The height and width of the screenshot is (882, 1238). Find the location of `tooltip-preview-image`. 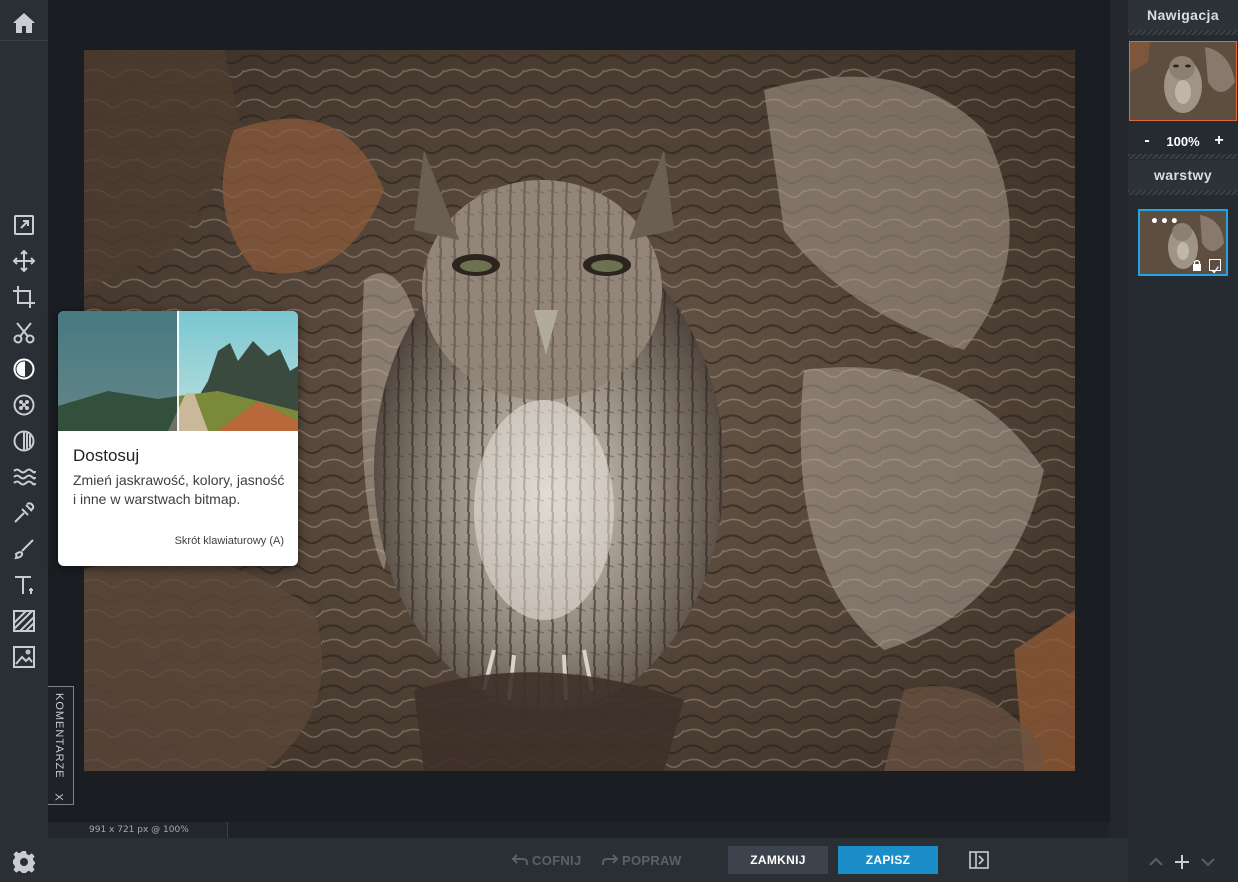

tooltip-preview-image is located at coordinates (178, 371).